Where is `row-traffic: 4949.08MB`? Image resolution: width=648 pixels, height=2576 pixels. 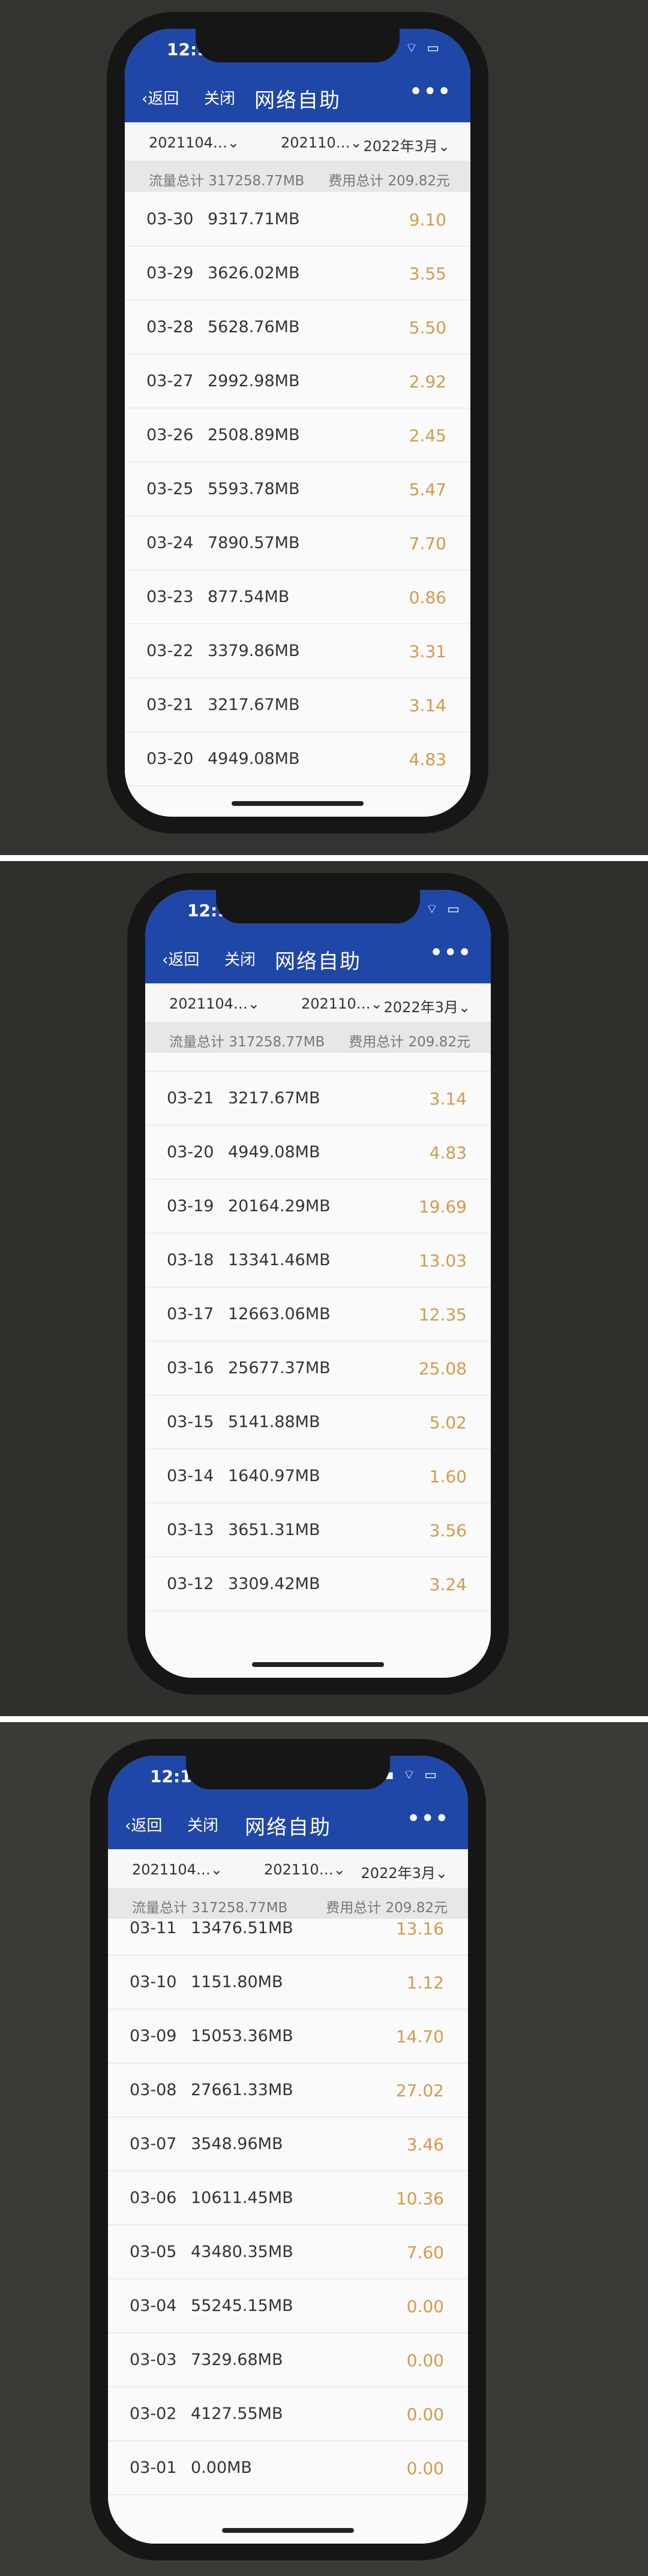
row-traffic: 4949.08MB is located at coordinates (274, 1152).